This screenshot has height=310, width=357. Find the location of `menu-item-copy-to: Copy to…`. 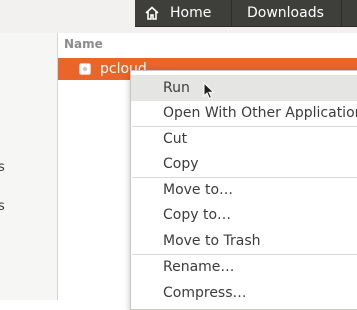

menu-item-copy-to: Copy to… is located at coordinates (244, 215).